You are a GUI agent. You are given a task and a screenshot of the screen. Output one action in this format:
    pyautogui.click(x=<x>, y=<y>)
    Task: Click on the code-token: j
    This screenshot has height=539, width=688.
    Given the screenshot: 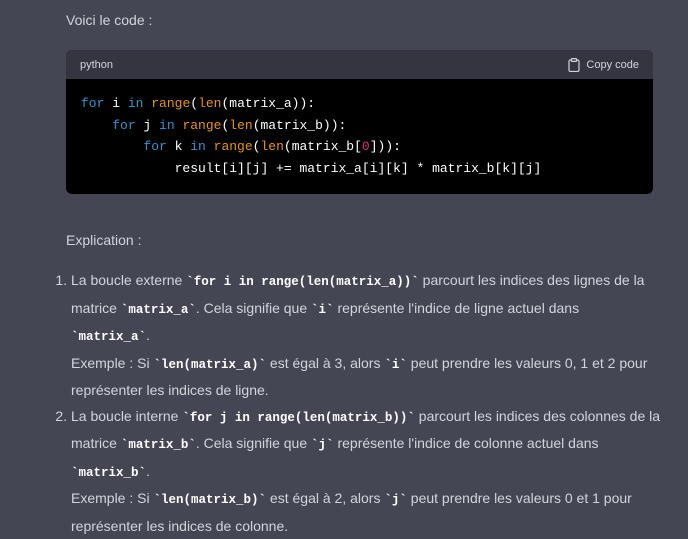 What is the action you would take?
    pyautogui.click(x=147, y=125)
    